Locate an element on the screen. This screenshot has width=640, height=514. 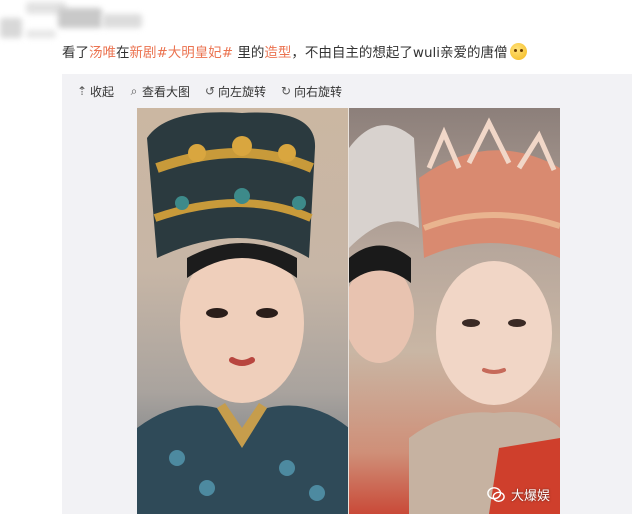
thinking-face-emoji-icon is located at coordinates (518, 51).